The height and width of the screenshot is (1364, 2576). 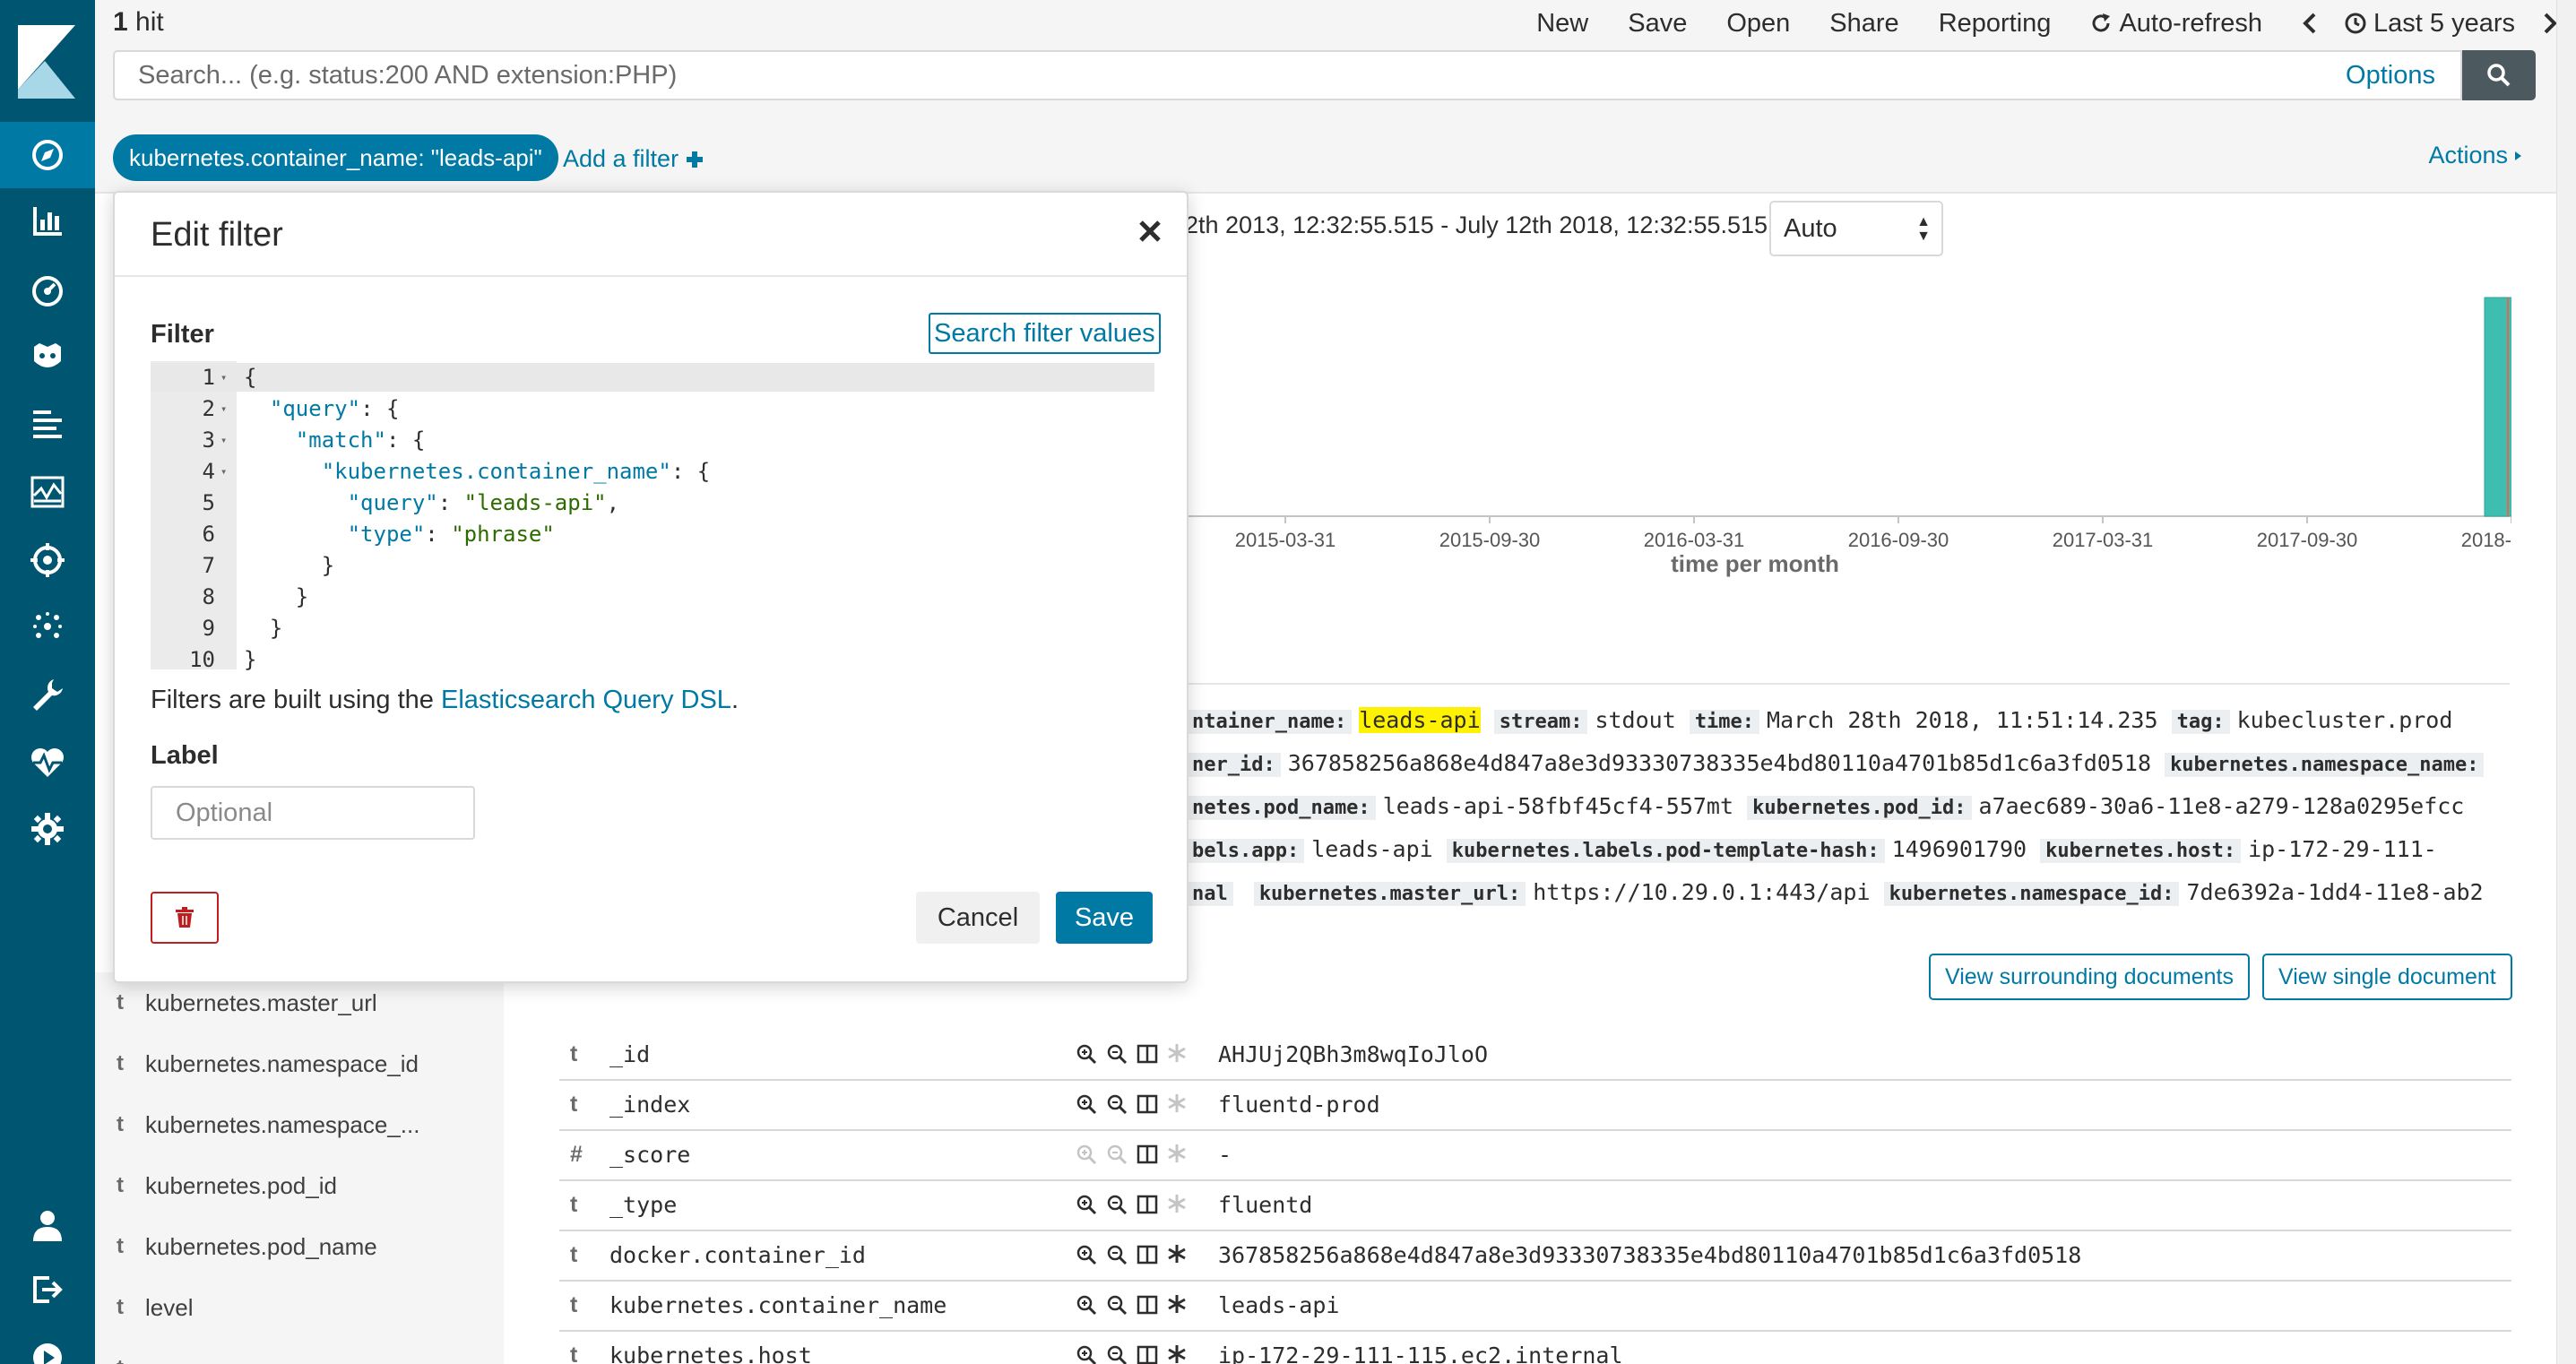 I want to click on code-line: 7 }, so click(x=652, y=565).